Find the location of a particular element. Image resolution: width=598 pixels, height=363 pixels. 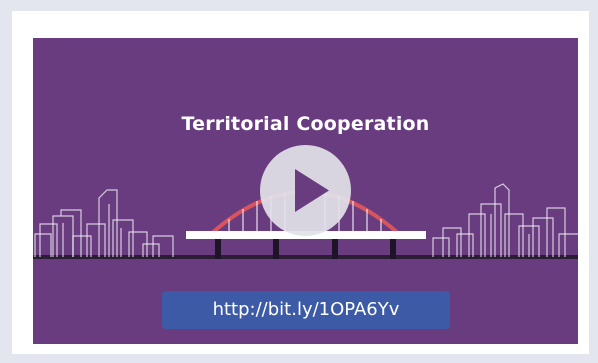

play-icon is located at coordinates (312, 190).